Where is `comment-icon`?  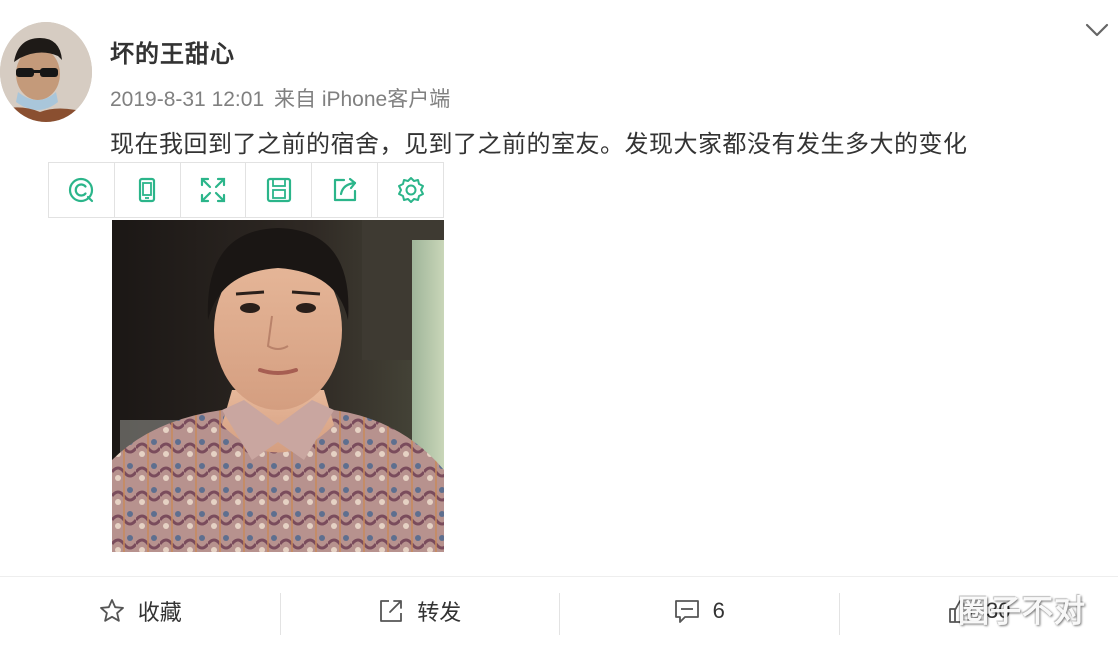
comment-icon is located at coordinates (687, 611).